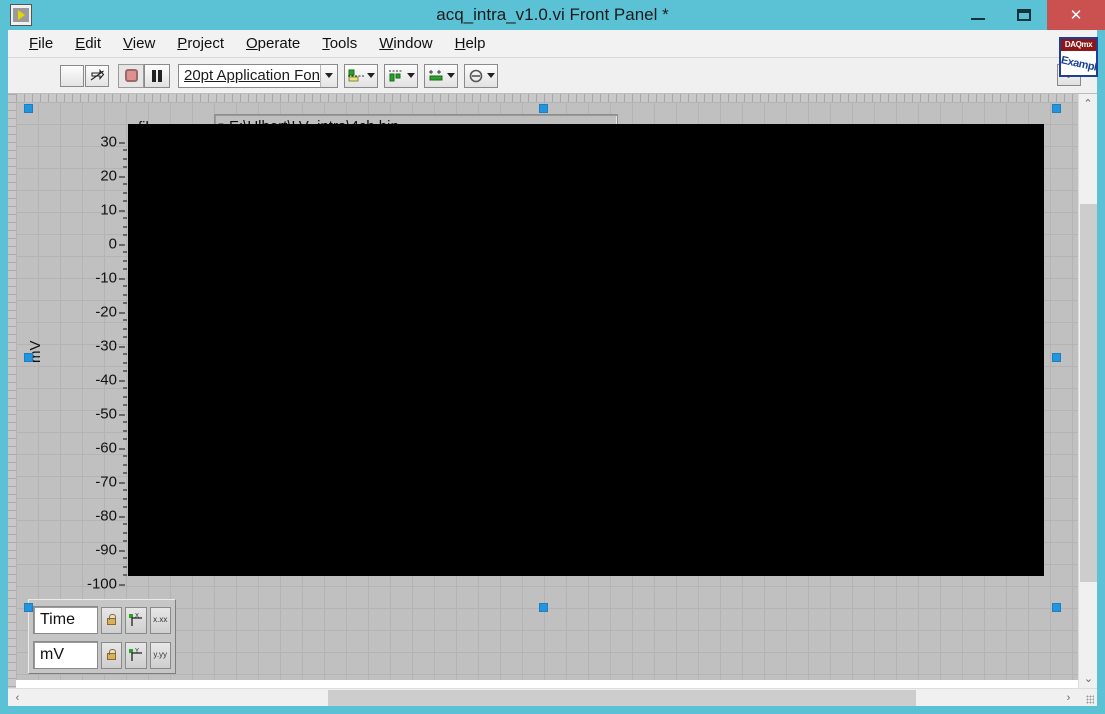 This screenshot has height=714, width=1105. Describe the element at coordinates (552, 98) in the screenshot. I see `ruler-horizontal` at that location.